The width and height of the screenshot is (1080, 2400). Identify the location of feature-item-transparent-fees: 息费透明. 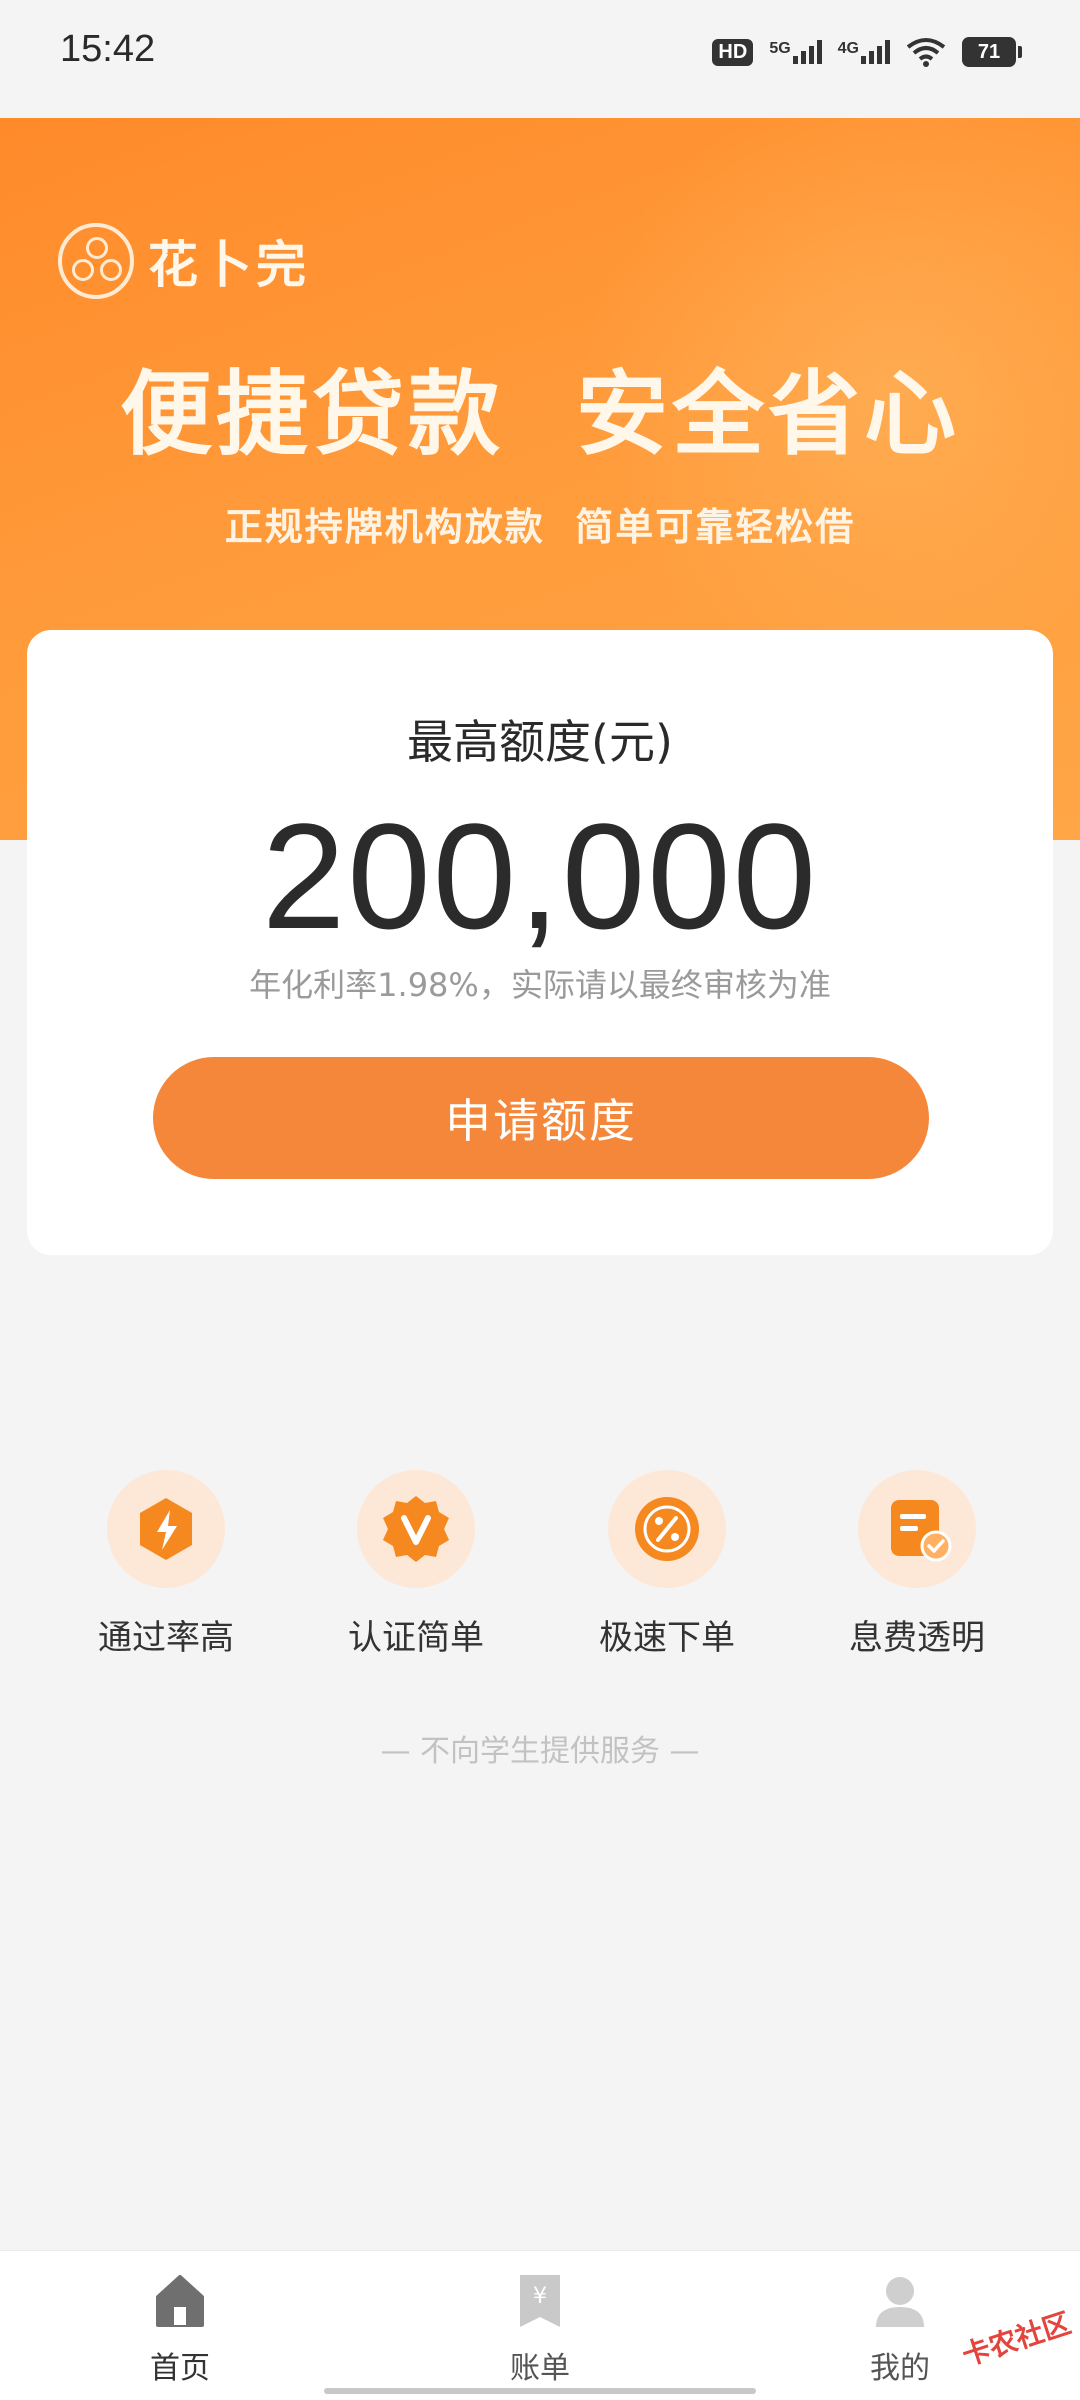
(917, 1564).